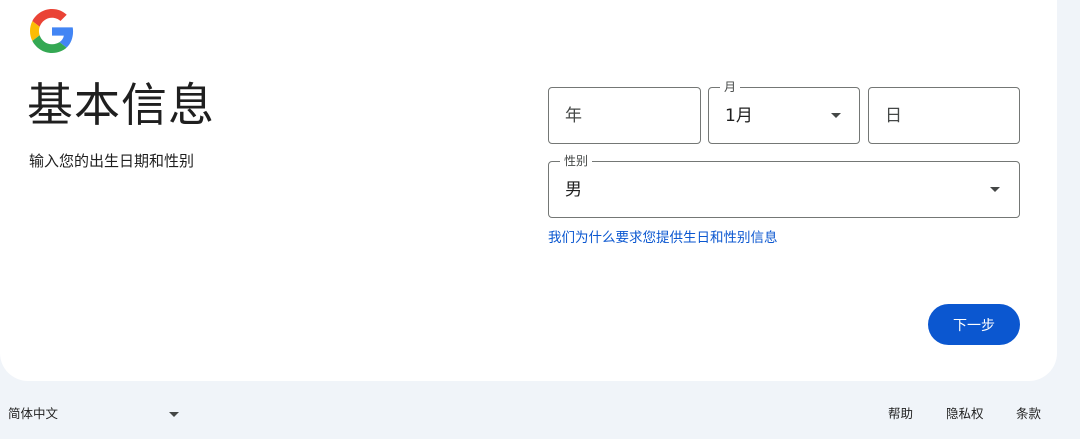  I want to click on page-subtitle: 输入您的出生日期和性别, so click(112, 161).